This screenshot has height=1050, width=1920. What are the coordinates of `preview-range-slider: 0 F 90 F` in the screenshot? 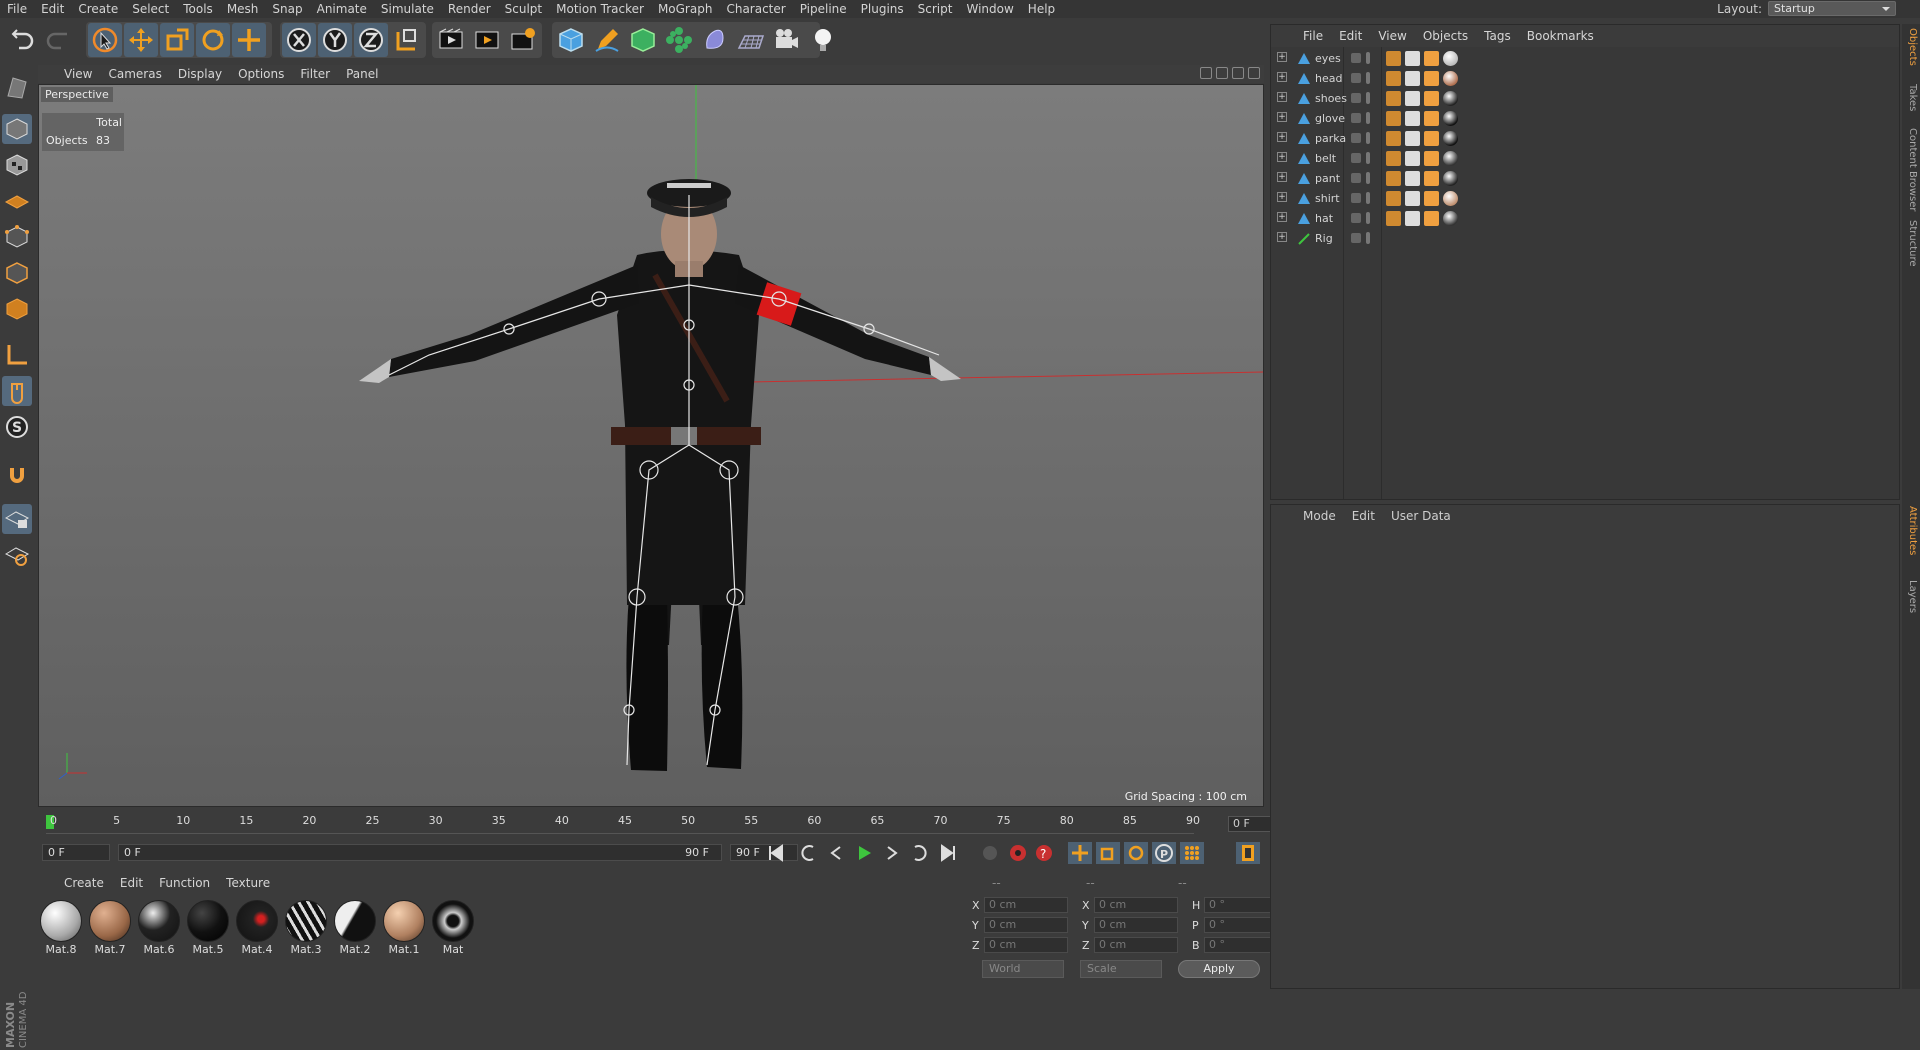 It's located at (420, 852).